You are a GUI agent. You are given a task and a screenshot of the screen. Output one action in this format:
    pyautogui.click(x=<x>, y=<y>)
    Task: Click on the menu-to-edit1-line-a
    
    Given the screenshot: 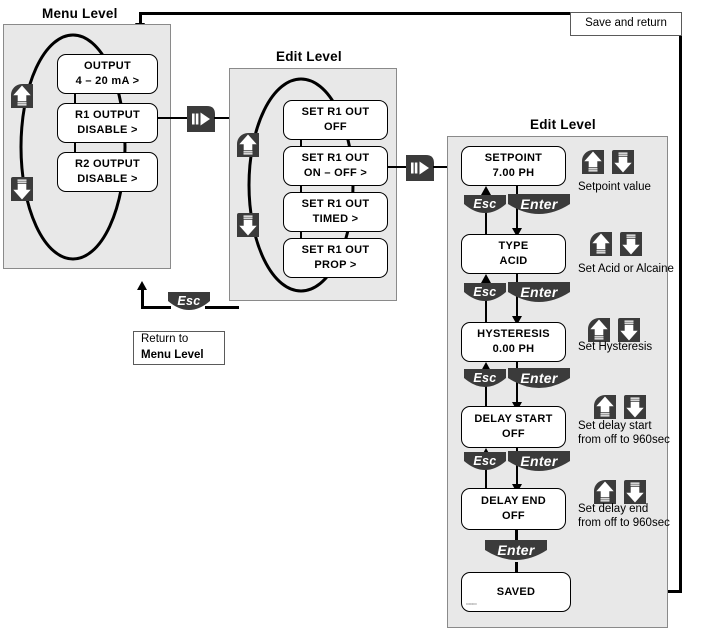 What is the action you would take?
    pyautogui.click(x=172, y=118)
    